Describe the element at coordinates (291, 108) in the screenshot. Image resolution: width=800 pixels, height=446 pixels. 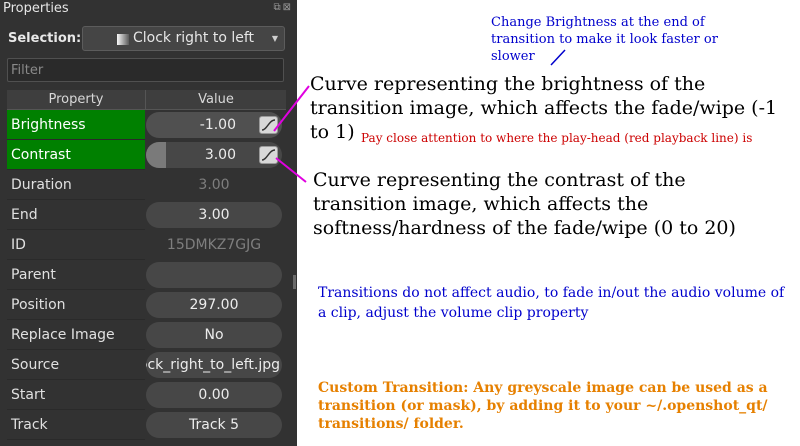
I see `brightness-arrow` at that location.